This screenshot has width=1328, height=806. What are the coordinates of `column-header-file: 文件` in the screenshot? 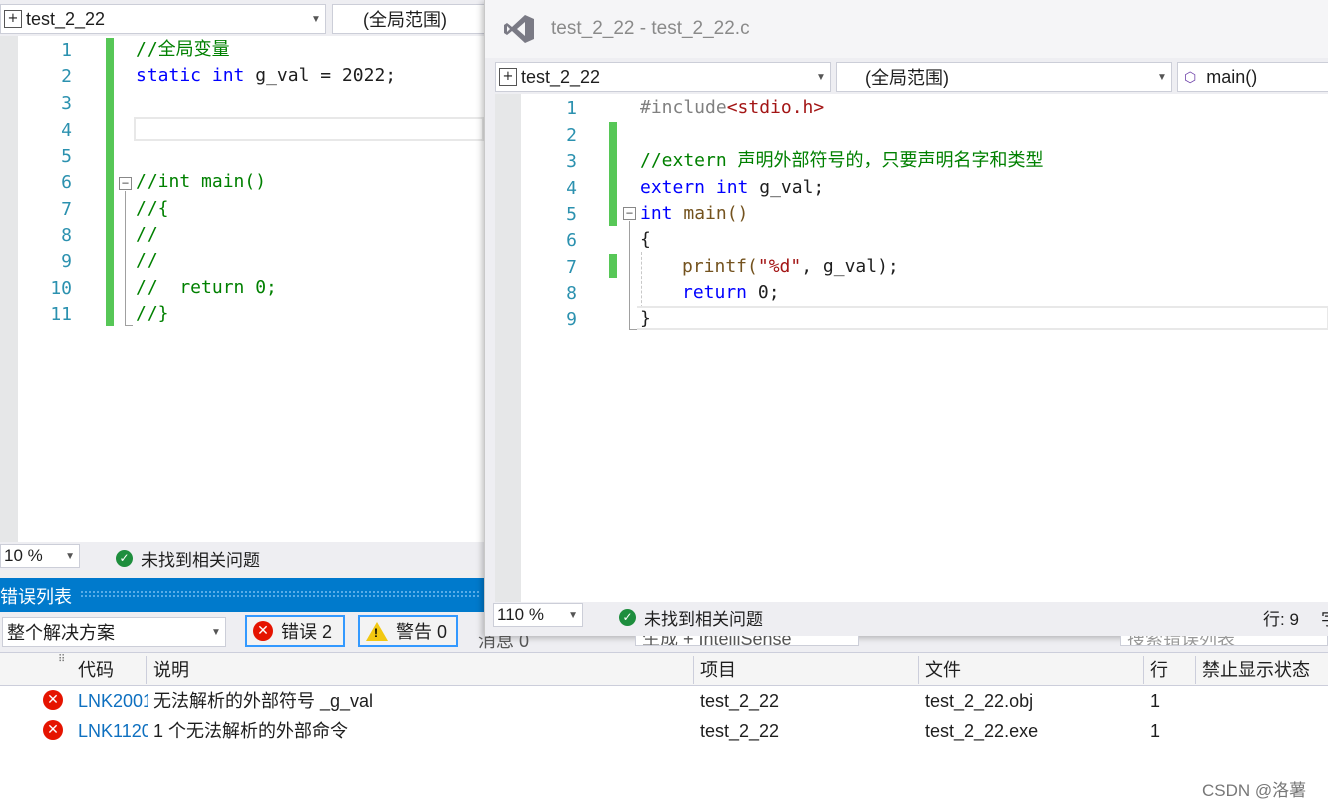 It's located at (1031, 670).